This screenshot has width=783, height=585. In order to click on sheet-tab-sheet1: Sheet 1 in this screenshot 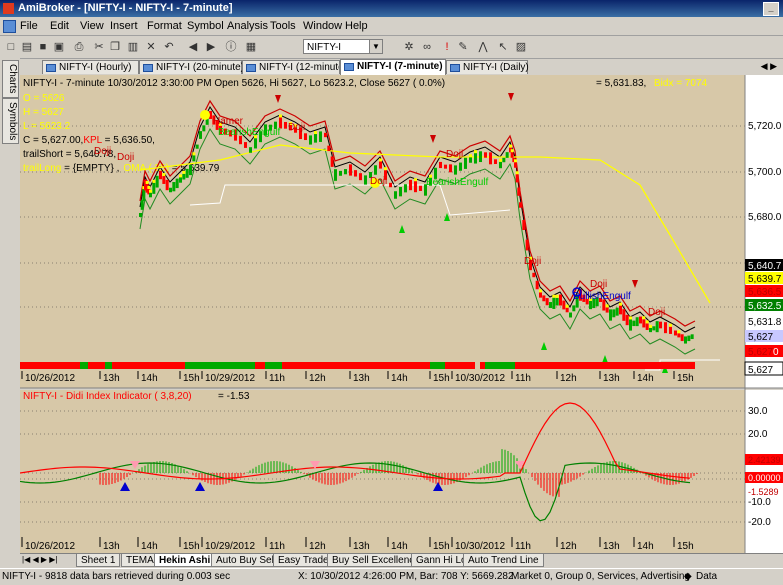, I will do `click(98, 560)`.